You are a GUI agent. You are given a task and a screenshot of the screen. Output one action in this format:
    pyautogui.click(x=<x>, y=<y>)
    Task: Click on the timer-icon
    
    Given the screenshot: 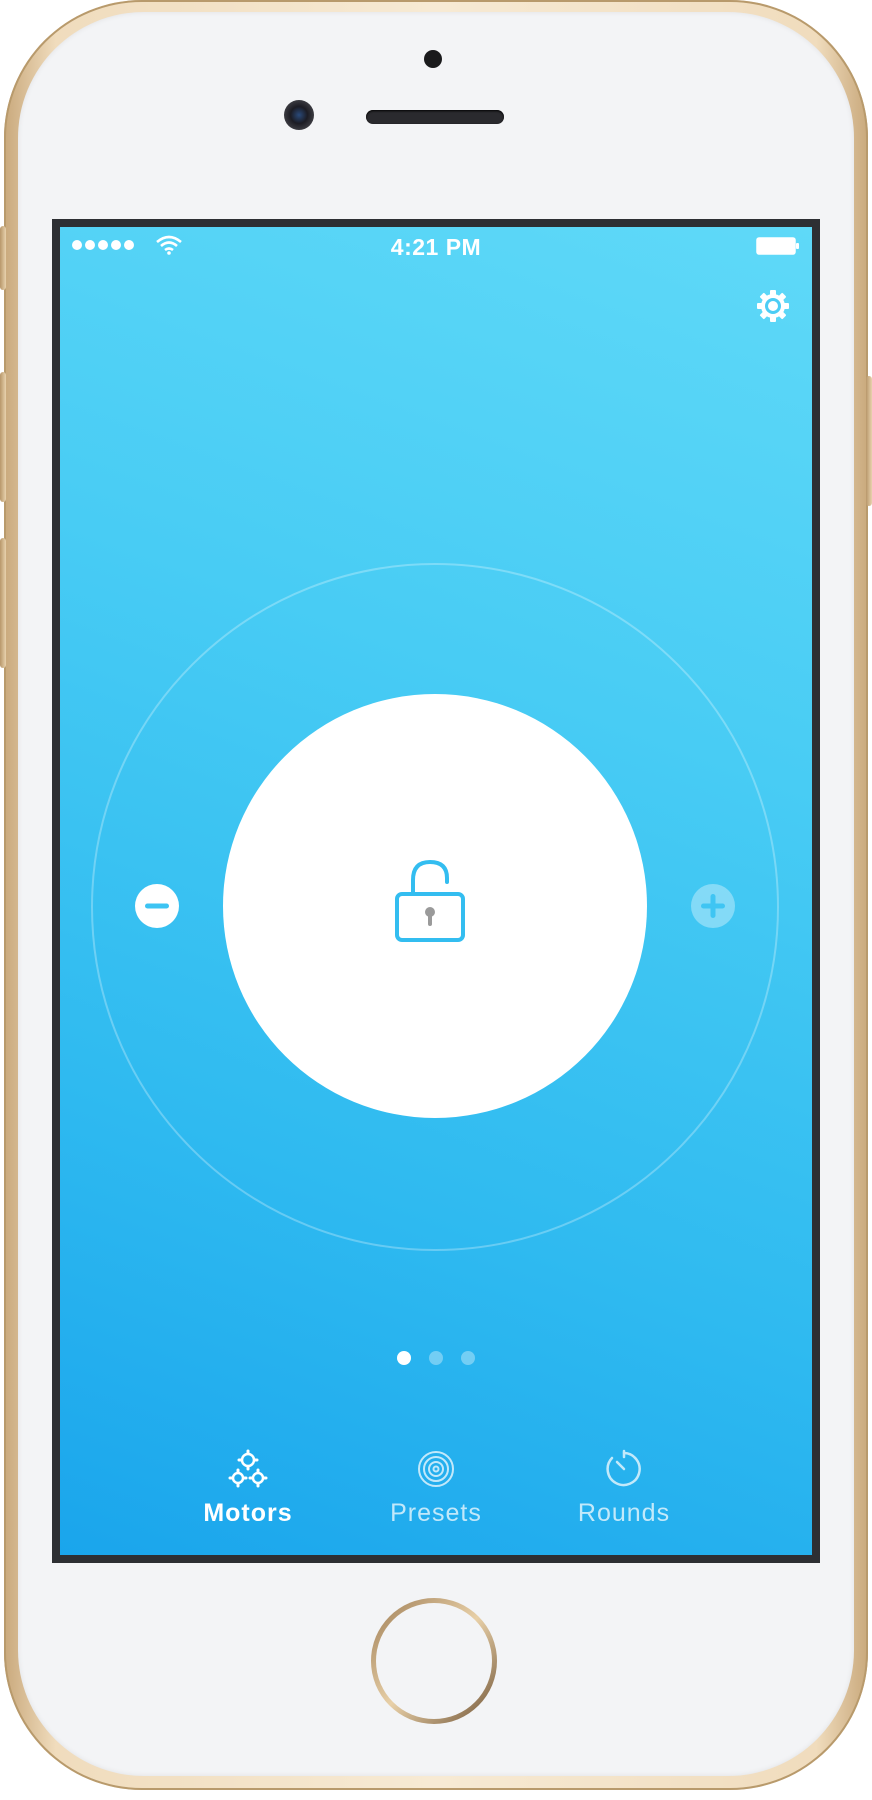 What is the action you would take?
    pyautogui.click(x=623, y=1468)
    